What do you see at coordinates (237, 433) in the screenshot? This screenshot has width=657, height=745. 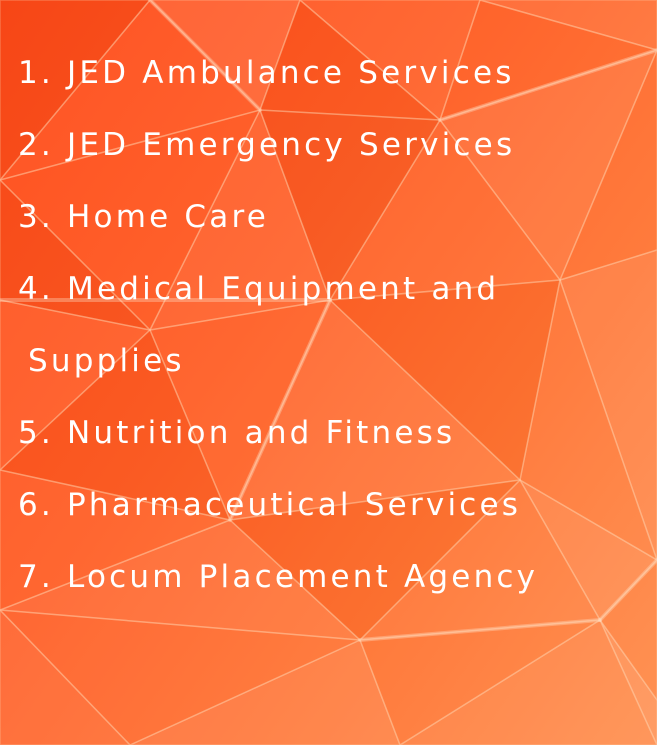 I see `service-item-5-label: 5. Nutrition and Fitness` at bounding box center [237, 433].